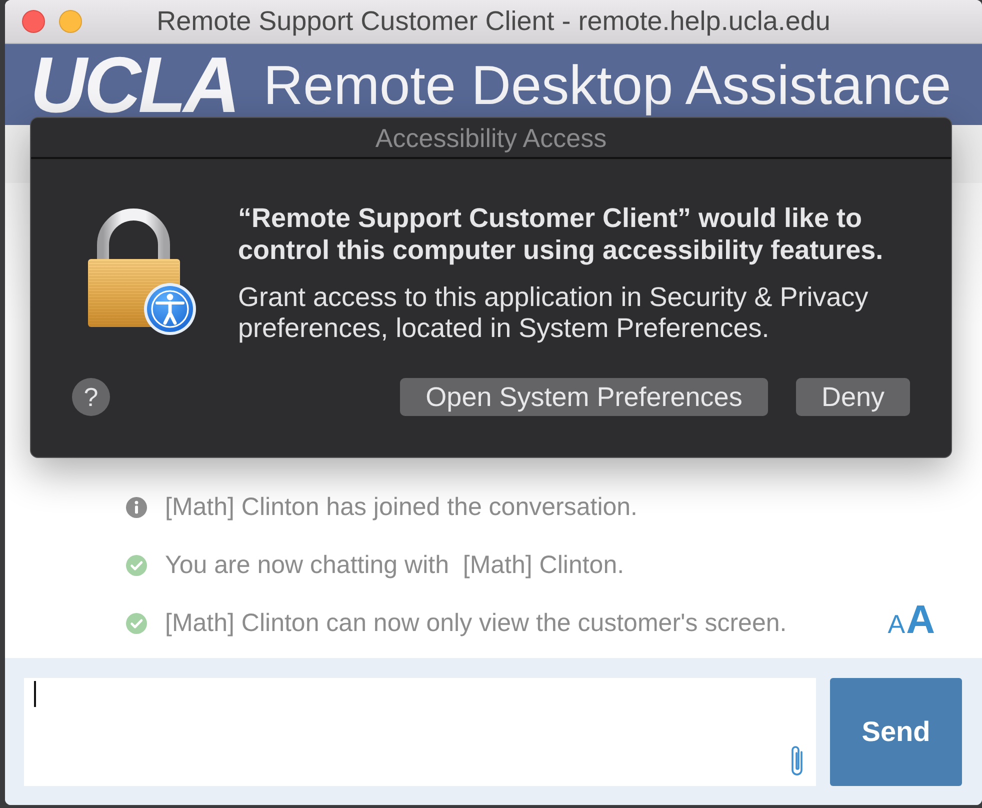  What do you see at coordinates (491, 137) in the screenshot?
I see `dialog-title: Accessibility Access` at bounding box center [491, 137].